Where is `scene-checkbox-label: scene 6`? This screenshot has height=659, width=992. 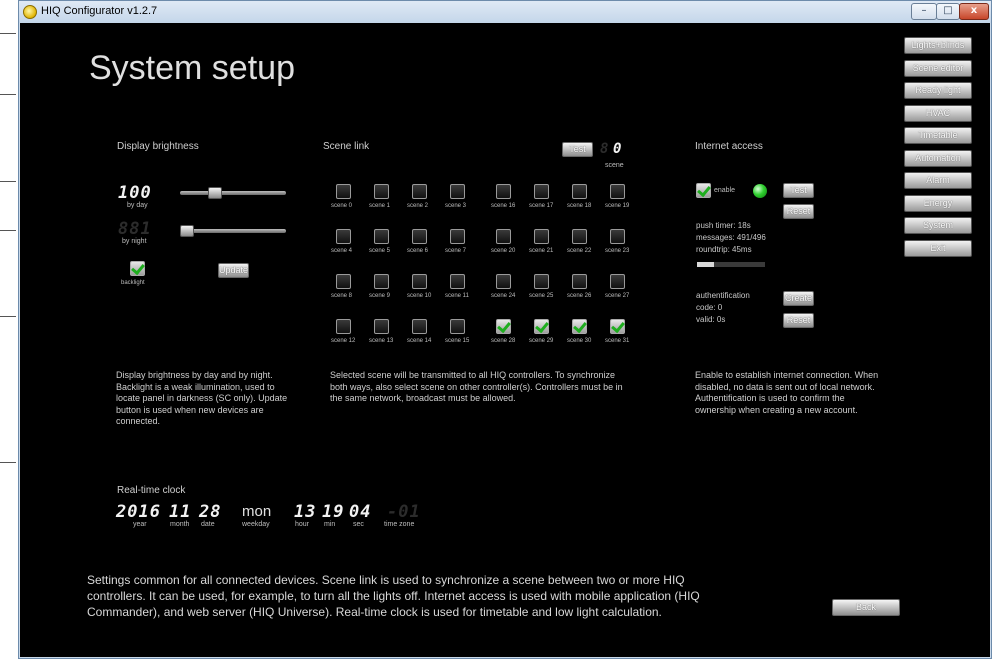 scene-checkbox-label: scene 6 is located at coordinates (418, 251).